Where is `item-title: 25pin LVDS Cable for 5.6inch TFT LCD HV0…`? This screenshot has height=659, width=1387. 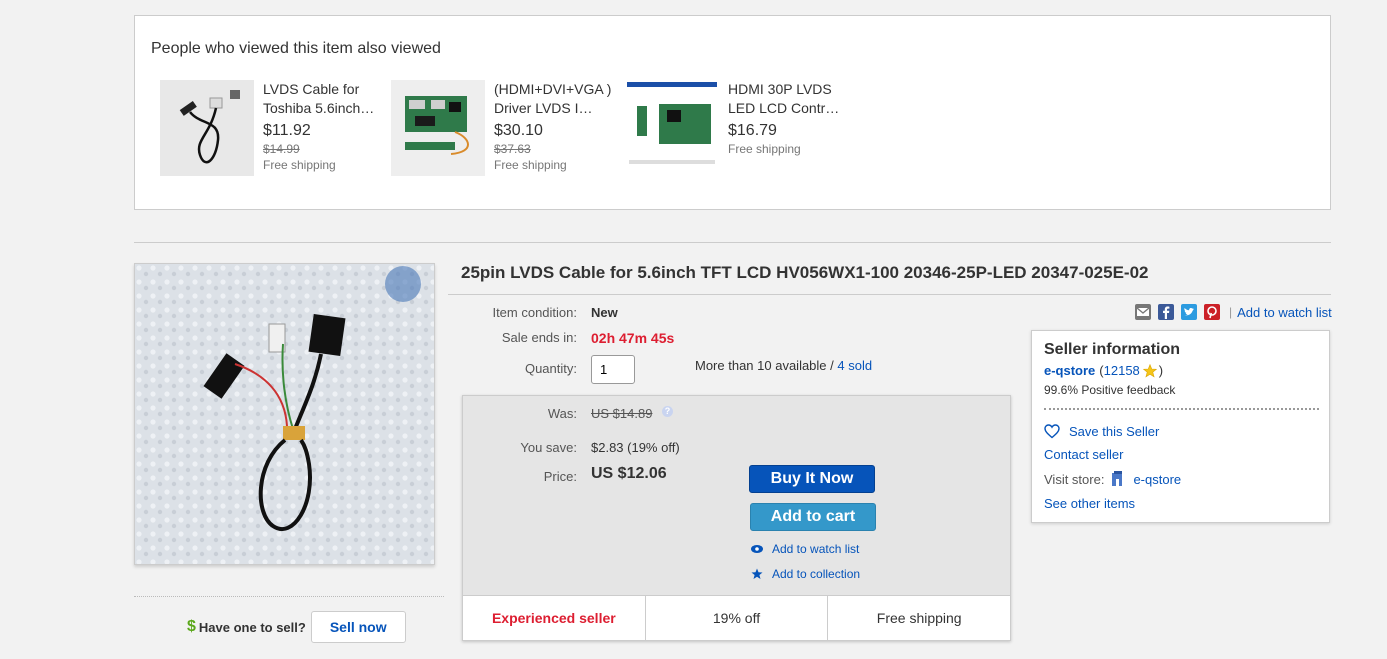
item-title: 25pin LVDS Cable for 5.6inch TFT LCD HV0… is located at coordinates (805, 272).